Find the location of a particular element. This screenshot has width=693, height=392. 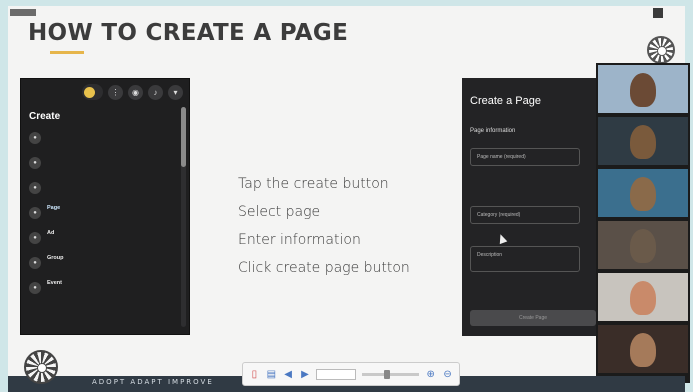

step-3: Enter information is located at coordinates (299, 240).